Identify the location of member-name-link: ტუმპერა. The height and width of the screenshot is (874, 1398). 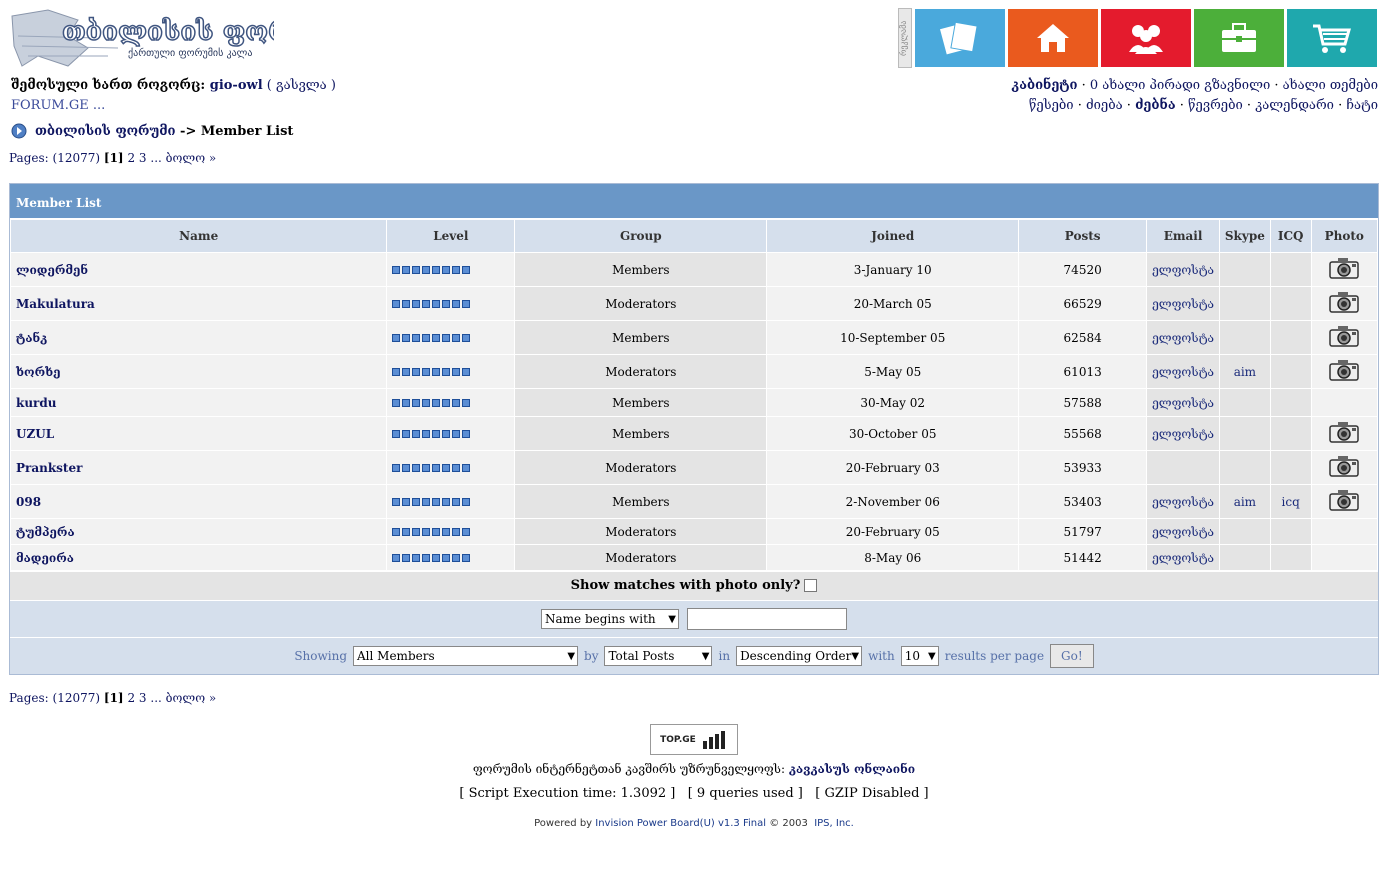
(45, 532).